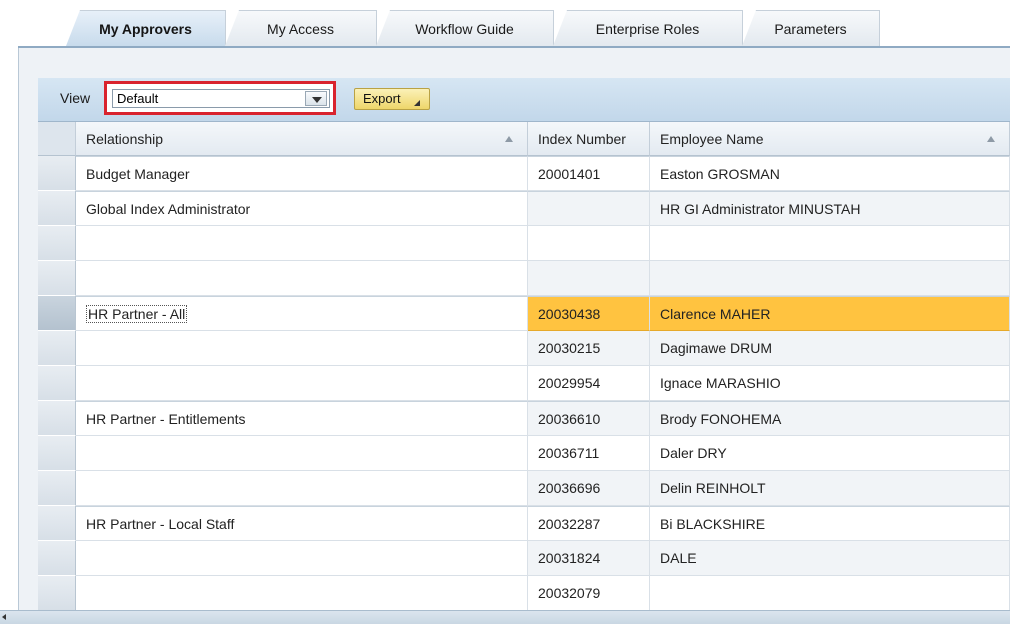  Describe the element at coordinates (138, 98) in the screenshot. I see `view-select-value: Default` at that location.